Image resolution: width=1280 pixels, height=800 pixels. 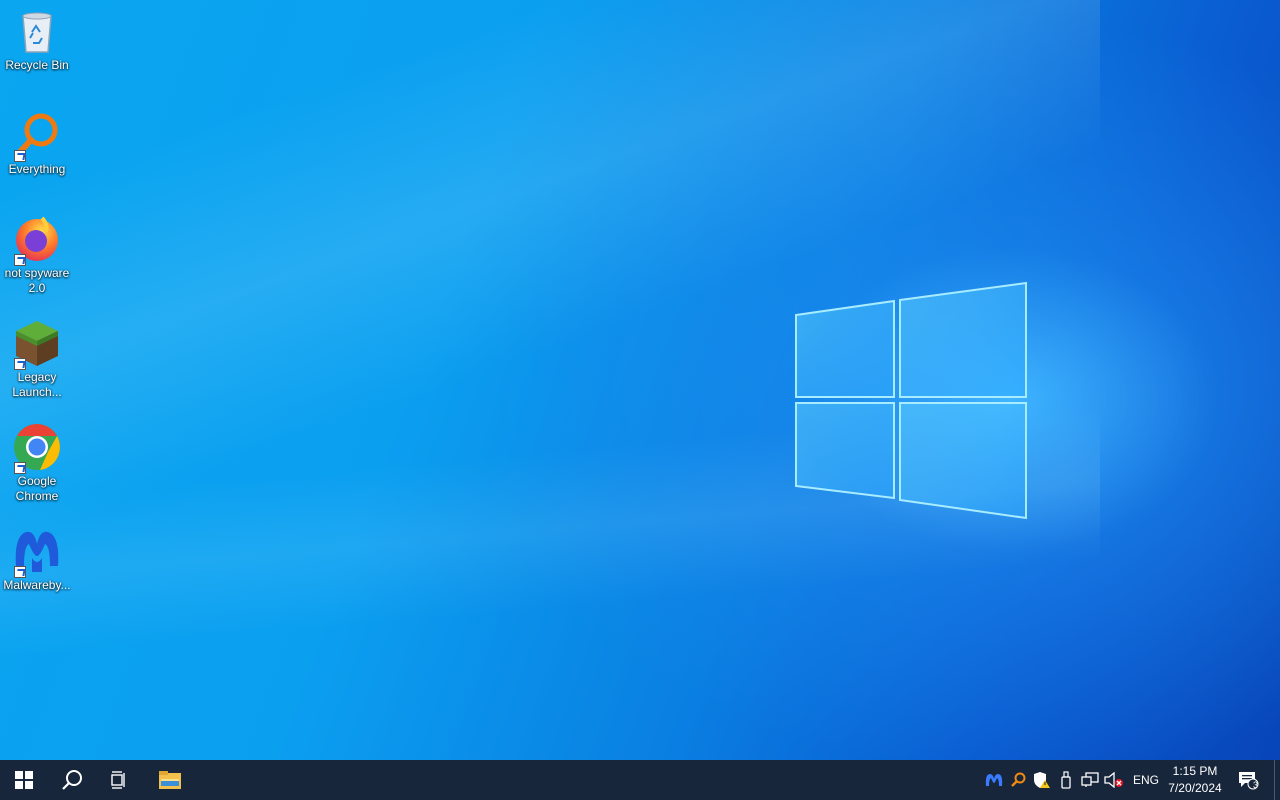 I want to click on recycle-bin-icon, so click(x=37, y=32).